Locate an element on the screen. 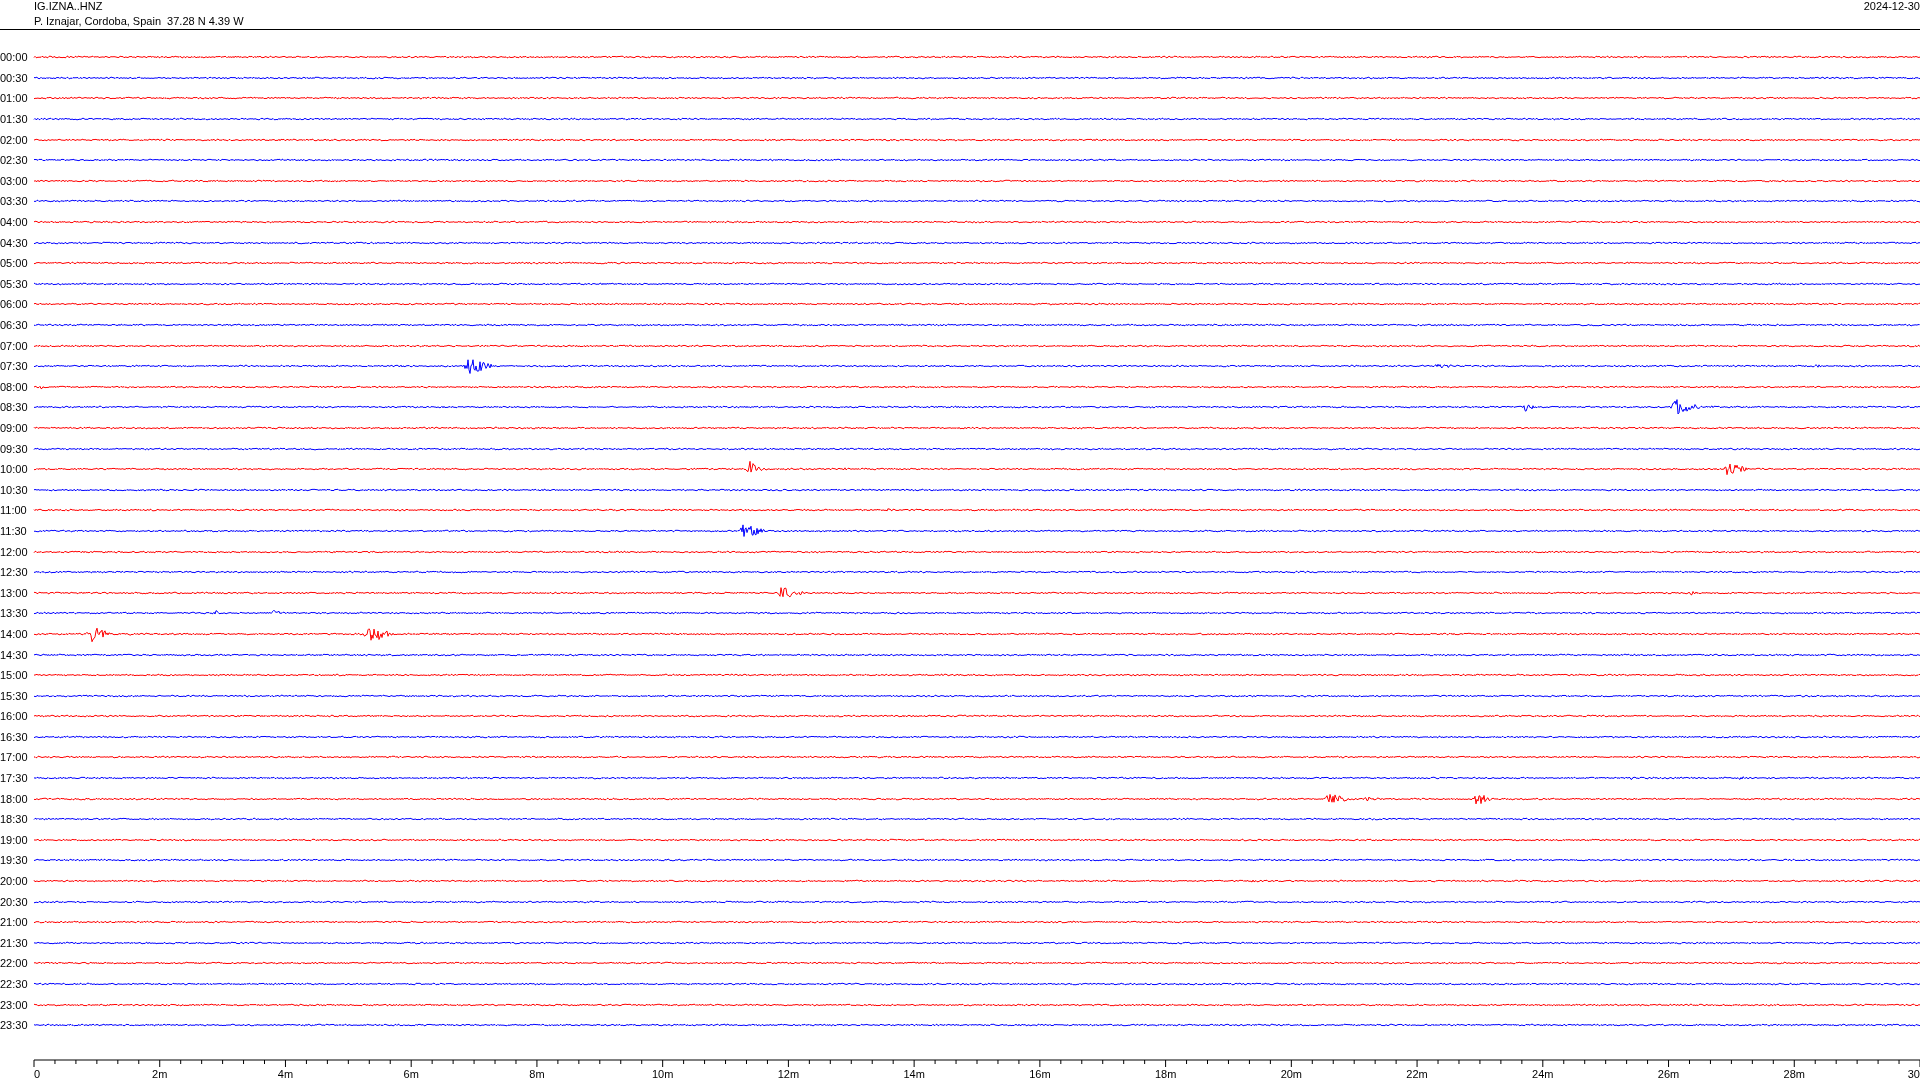 The height and width of the screenshot is (1080, 1920). time-label: 02:30 is located at coordinates (14, 160).